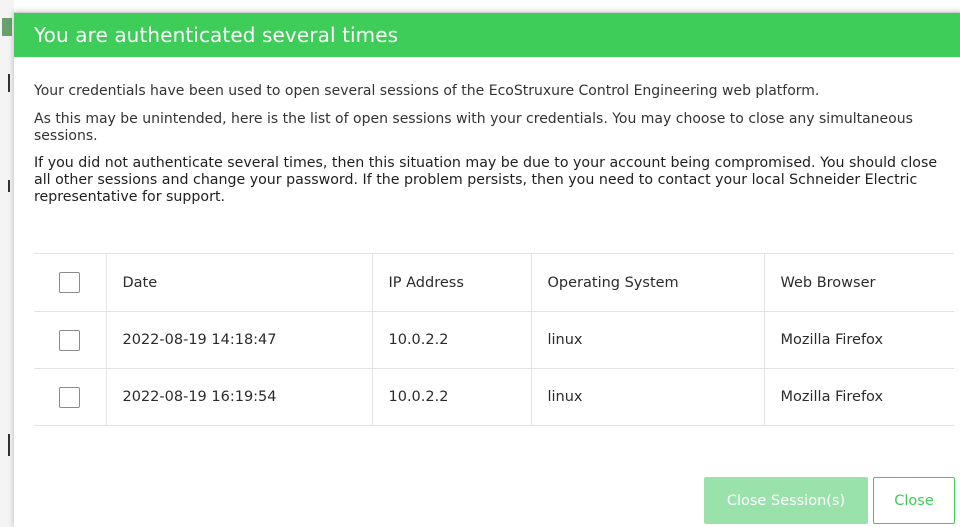 The width and height of the screenshot is (960, 527). I want to click on column-header-ip: IP Address, so click(452, 282).